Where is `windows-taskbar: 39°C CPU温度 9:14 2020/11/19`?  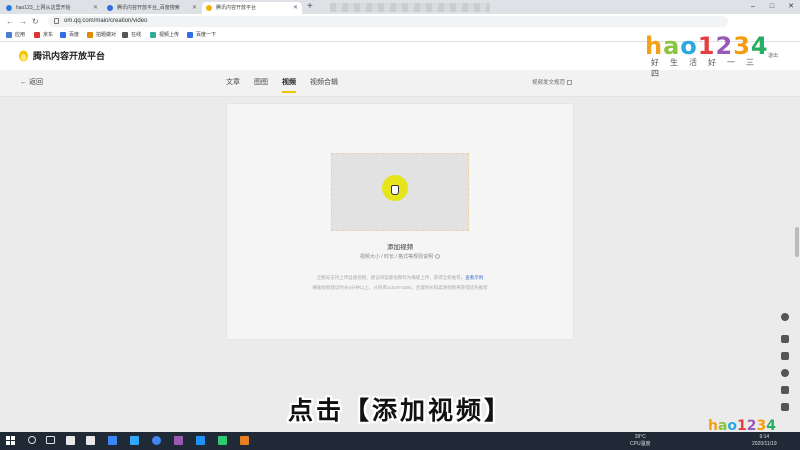 windows-taskbar: 39°C CPU温度 9:14 2020/11/19 is located at coordinates (400, 441).